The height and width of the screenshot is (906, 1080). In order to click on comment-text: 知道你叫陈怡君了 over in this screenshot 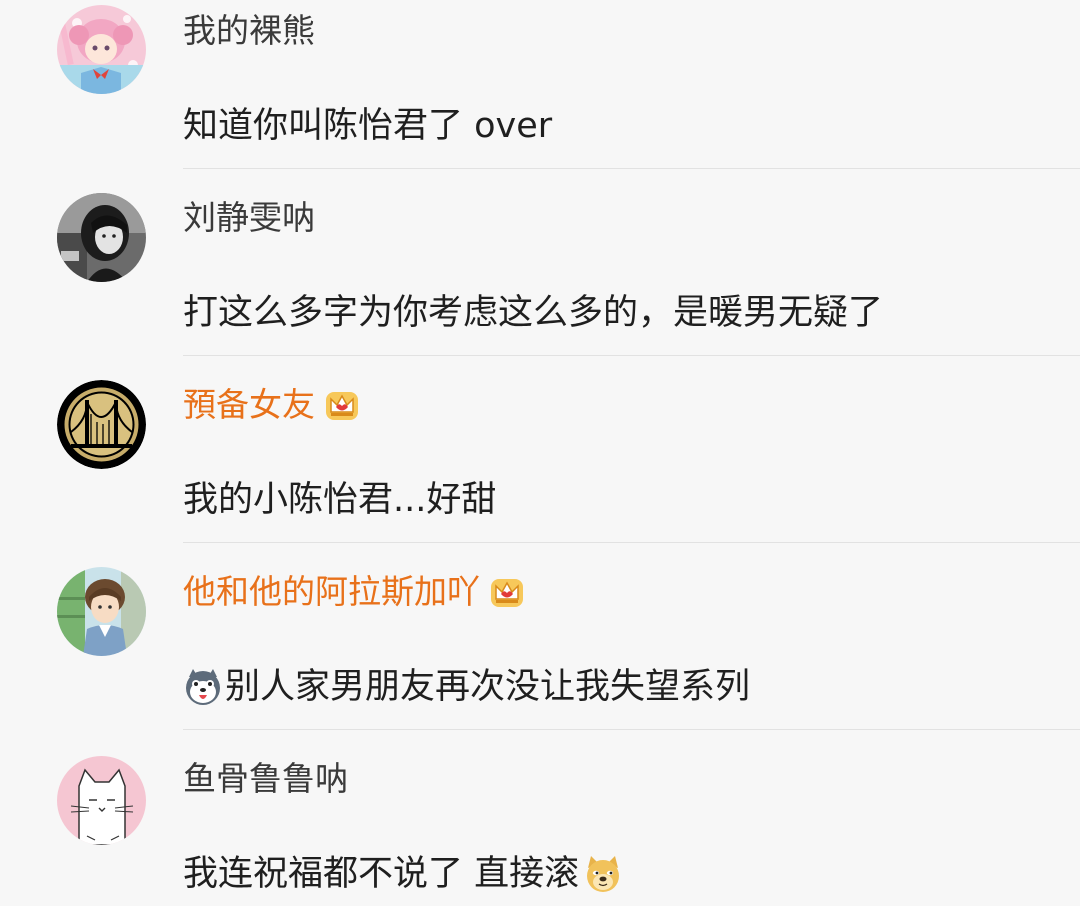, I will do `click(367, 126)`.